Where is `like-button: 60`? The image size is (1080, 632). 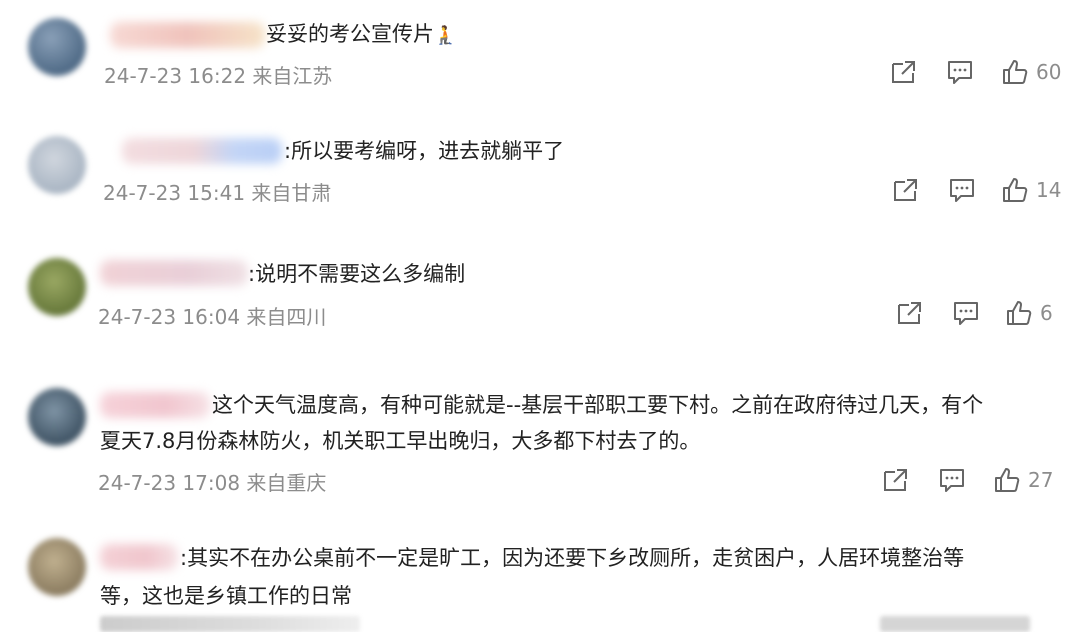
like-button: 60 is located at coordinates (1031, 72).